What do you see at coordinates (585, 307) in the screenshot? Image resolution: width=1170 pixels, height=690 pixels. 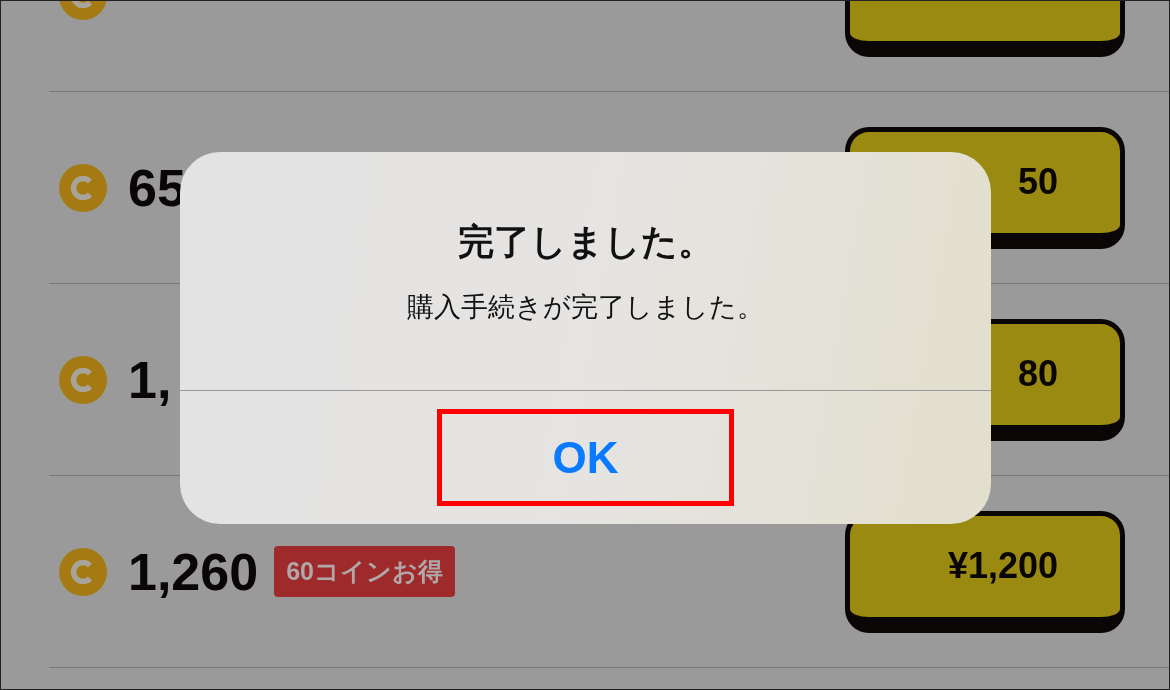 I see `alert-message: 購入手続きが完了しました。` at bounding box center [585, 307].